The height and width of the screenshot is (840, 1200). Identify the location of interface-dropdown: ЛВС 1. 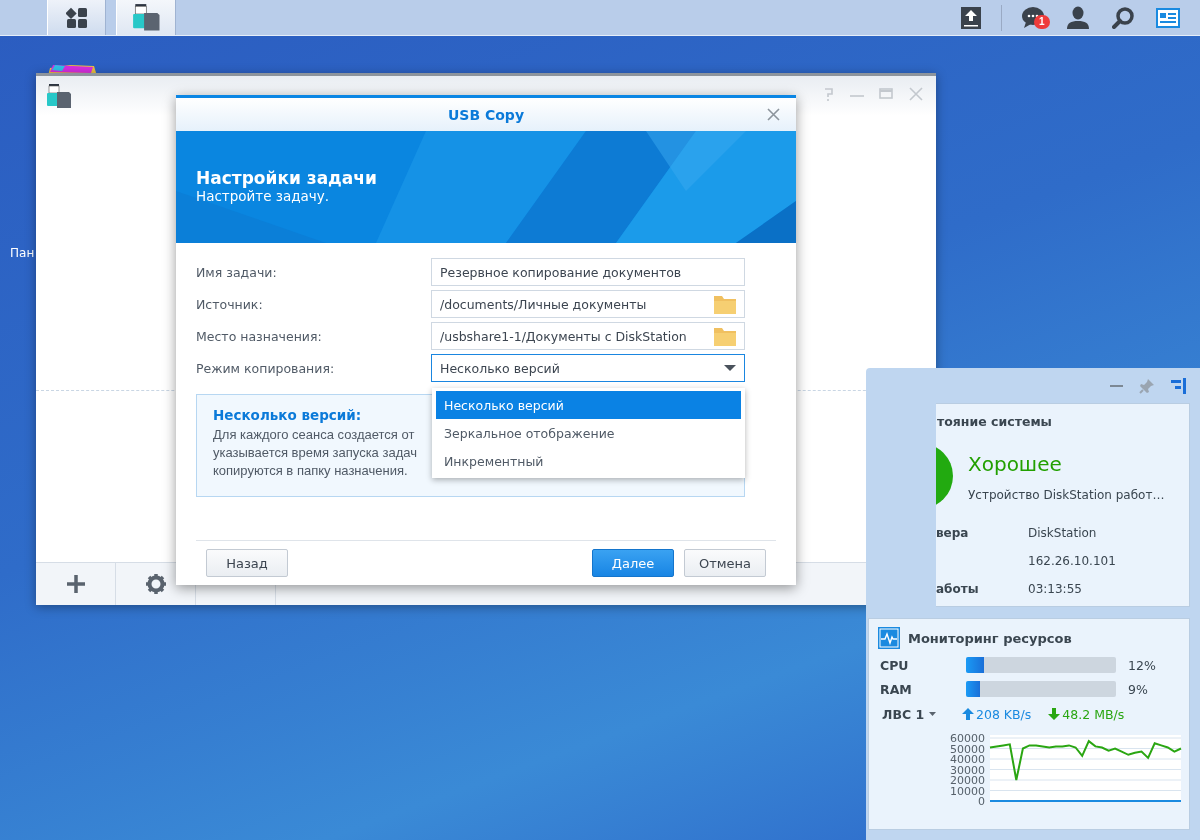
(920, 714).